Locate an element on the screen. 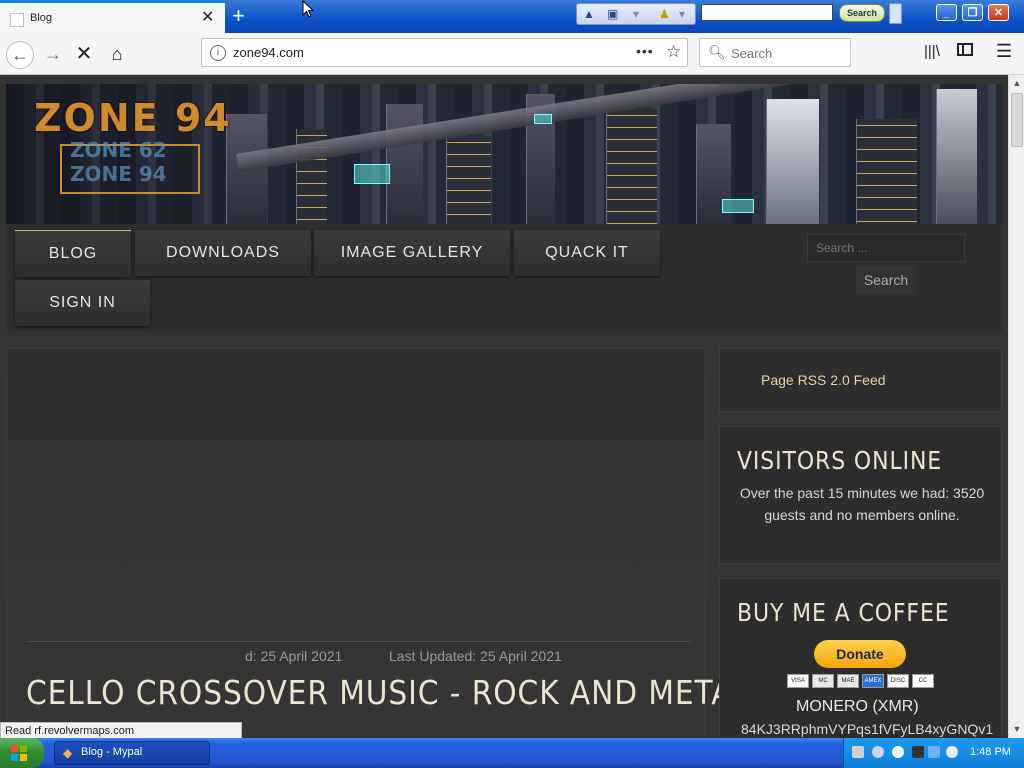 This screenshot has width=1024, height=768. forward-arrow-icon: → is located at coordinates (53, 54).